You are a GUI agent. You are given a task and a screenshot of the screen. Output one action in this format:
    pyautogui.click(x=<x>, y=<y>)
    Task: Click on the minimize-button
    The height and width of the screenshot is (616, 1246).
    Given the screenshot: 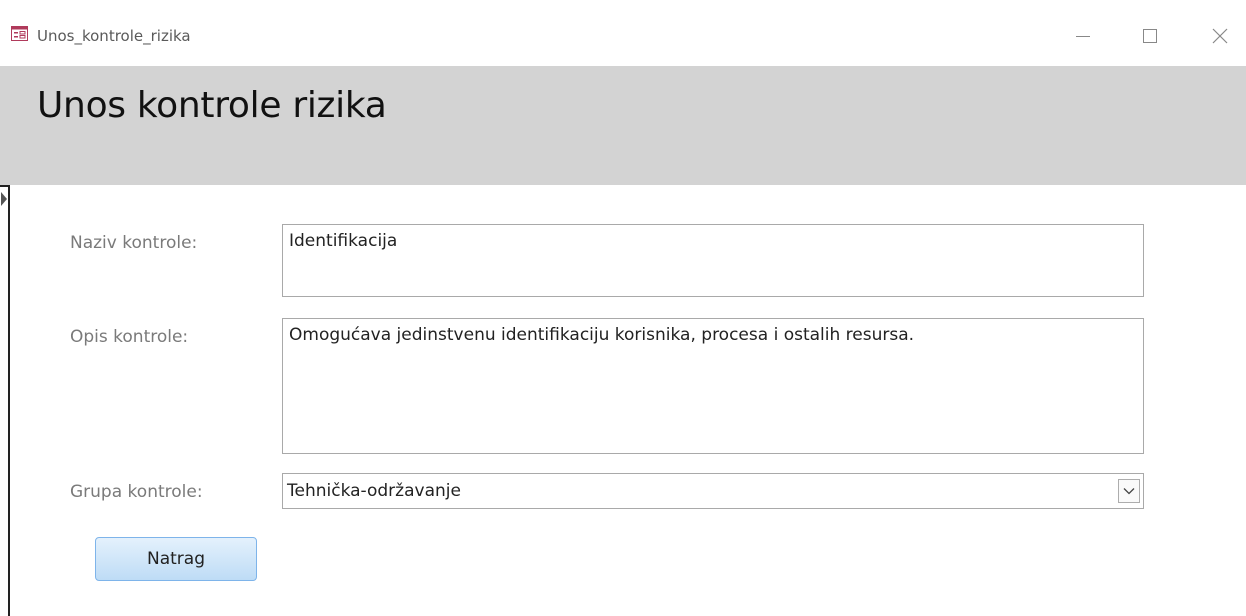 What is the action you would take?
    pyautogui.click(x=1083, y=36)
    